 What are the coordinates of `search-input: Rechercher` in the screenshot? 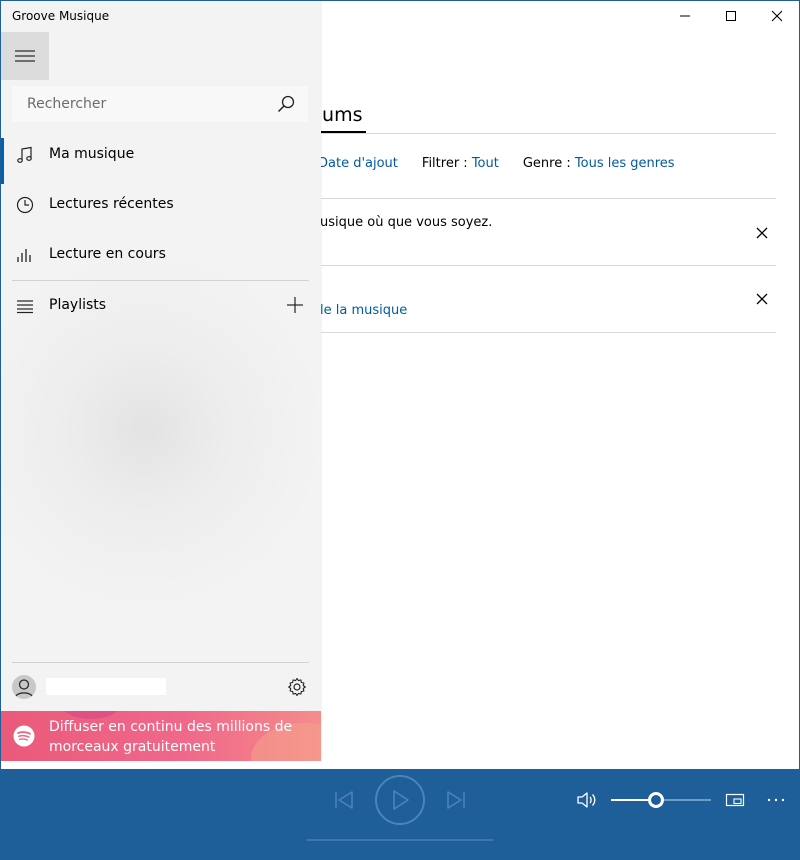 It's located at (160, 104).